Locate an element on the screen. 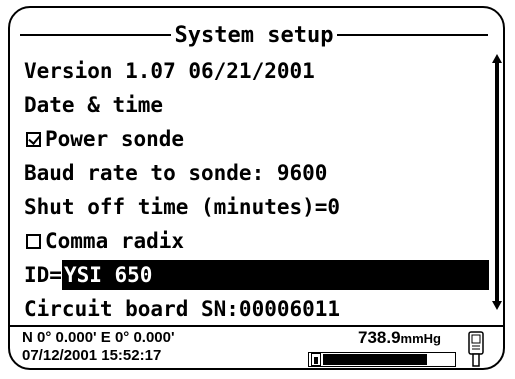  id-label: ID= is located at coordinates (43, 275).